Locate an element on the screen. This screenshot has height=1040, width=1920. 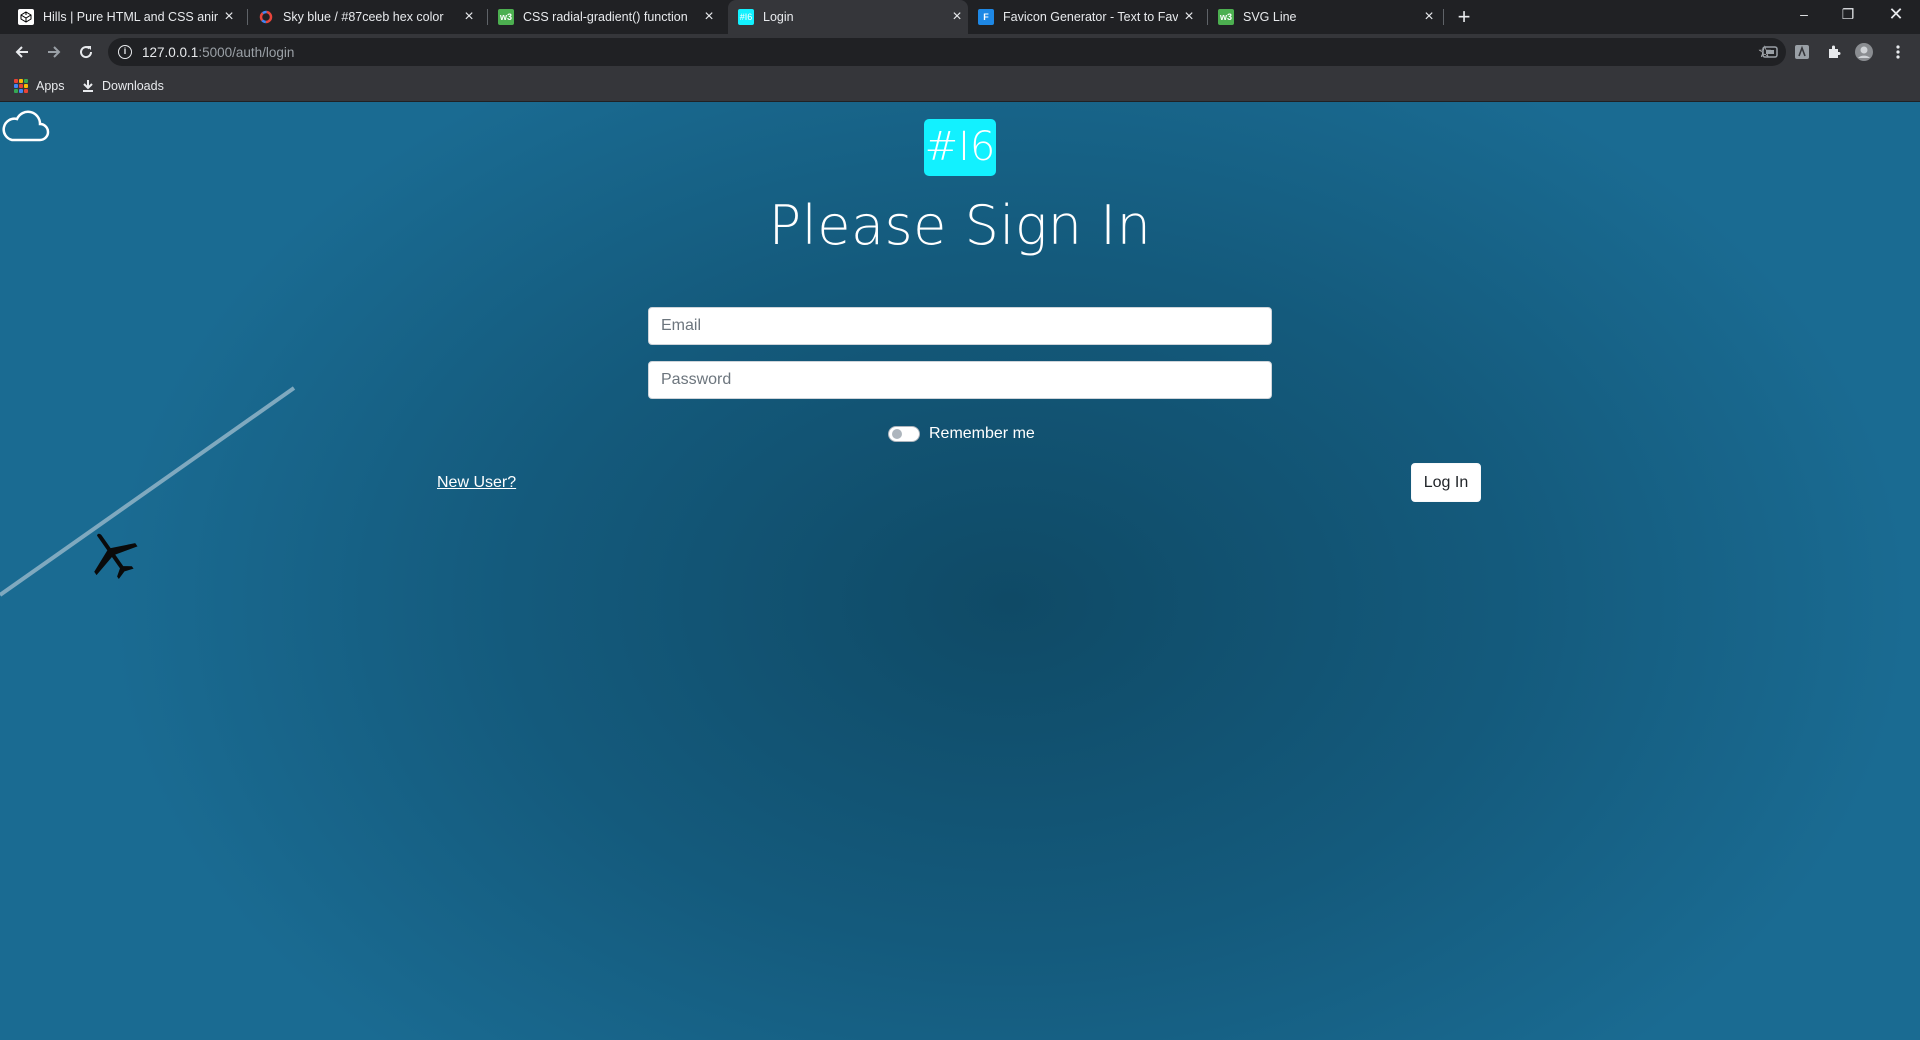
page-title: Please Sign In is located at coordinates (960, 225).